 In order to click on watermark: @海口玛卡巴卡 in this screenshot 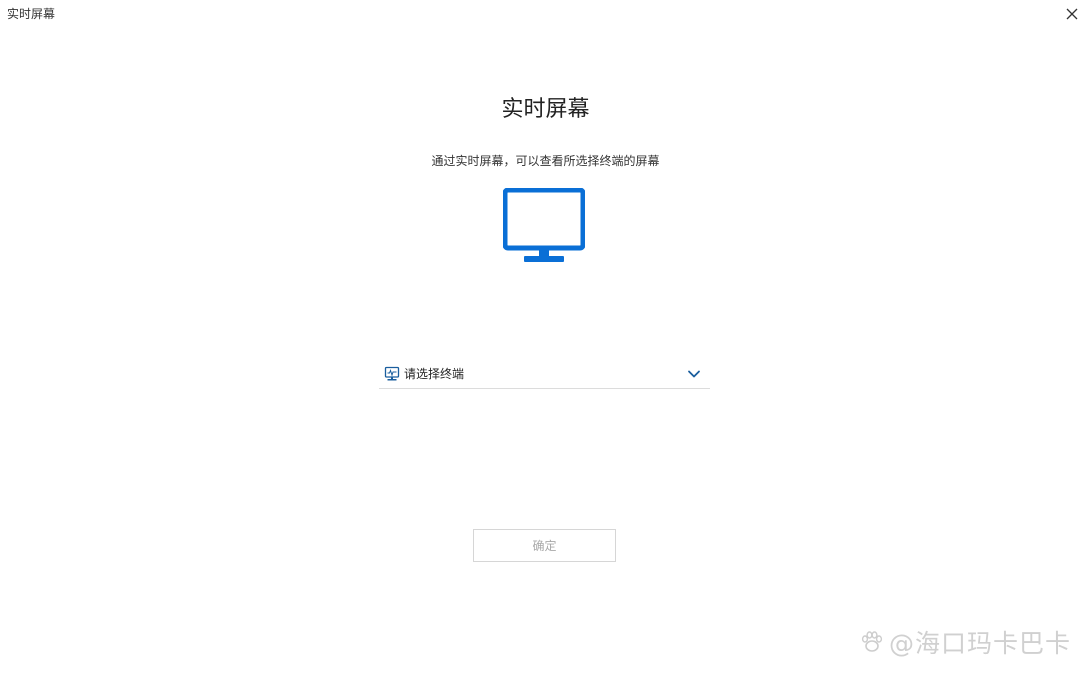, I will do `click(965, 642)`.